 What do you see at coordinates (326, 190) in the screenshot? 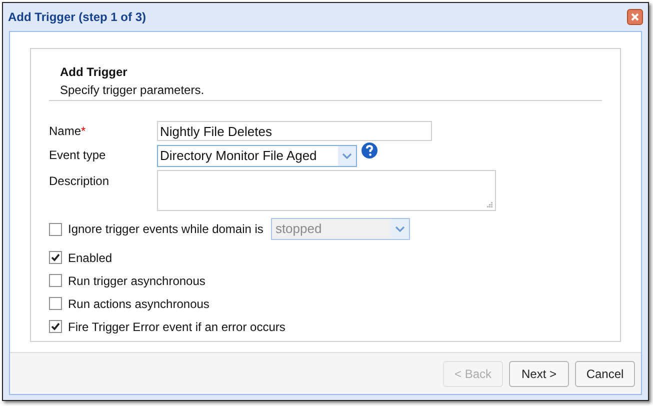
I see `description-field` at bounding box center [326, 190].